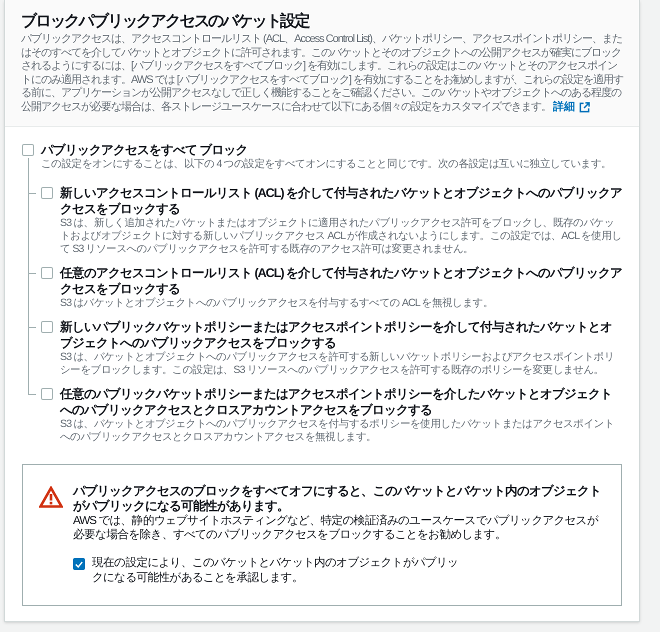 This screenshot has width=660, height=632. What do you see at coordinates (584, 107) in the screenshot?
I see `external-link-icon` at bounding box center [584, 107].